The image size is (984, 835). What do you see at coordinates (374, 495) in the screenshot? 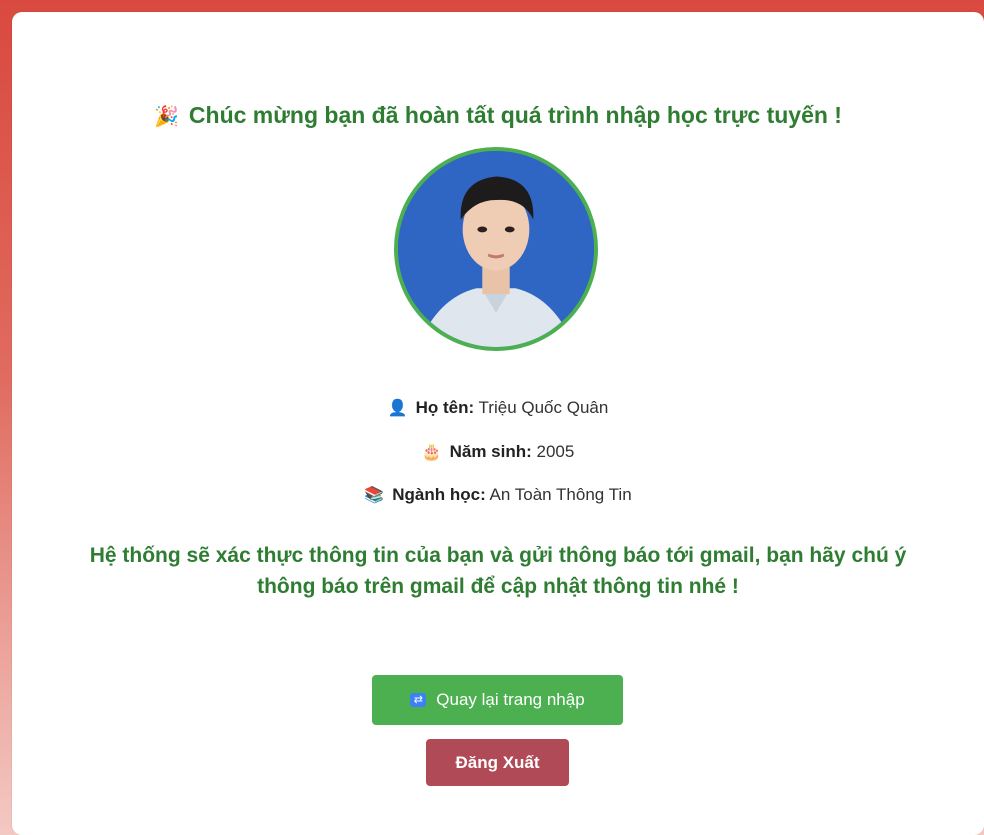
I see `books-icon: 📚` at bounding box center [374, 495].